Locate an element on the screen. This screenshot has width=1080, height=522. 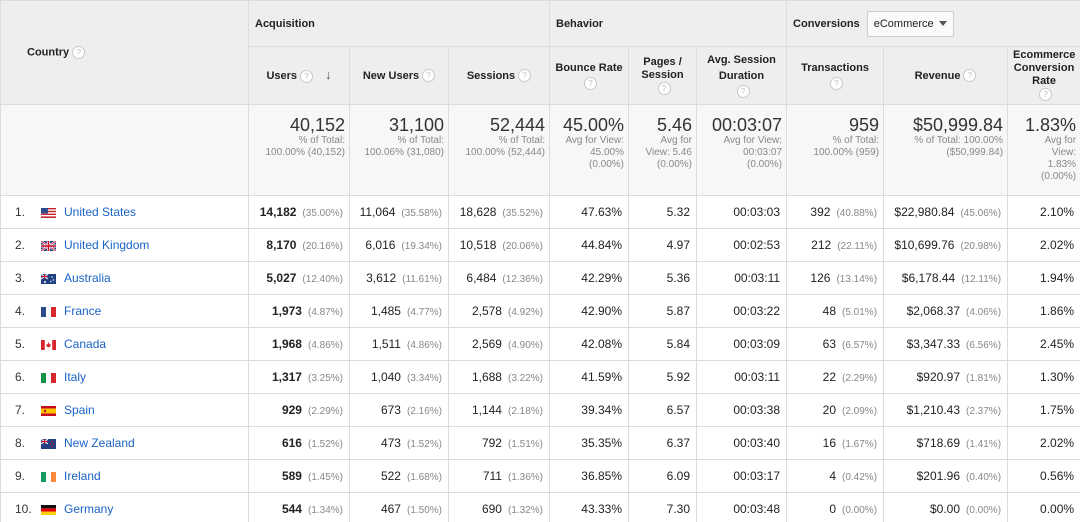
users-cell: 14,182 (35.00%) is located at coordinates (299, 212).